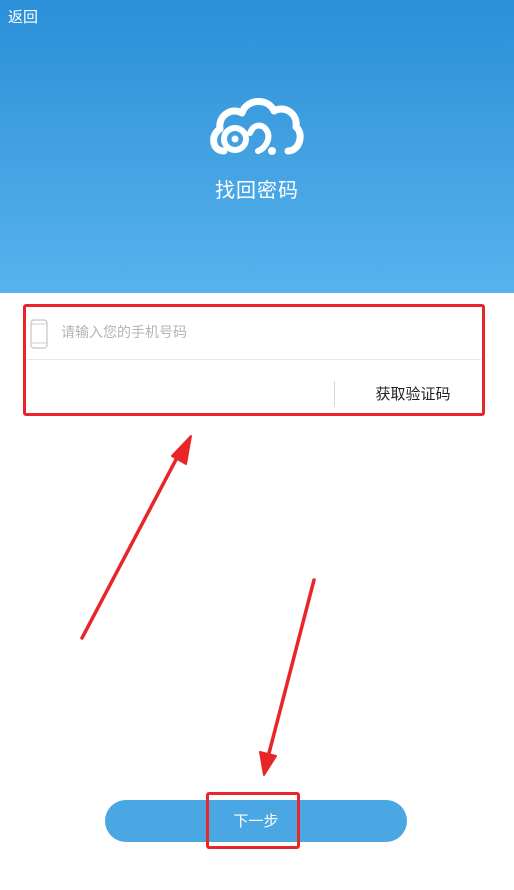  Describe the element at coordinates (23, 16) in the screenshot. I see `back-link: 返回` at that location.